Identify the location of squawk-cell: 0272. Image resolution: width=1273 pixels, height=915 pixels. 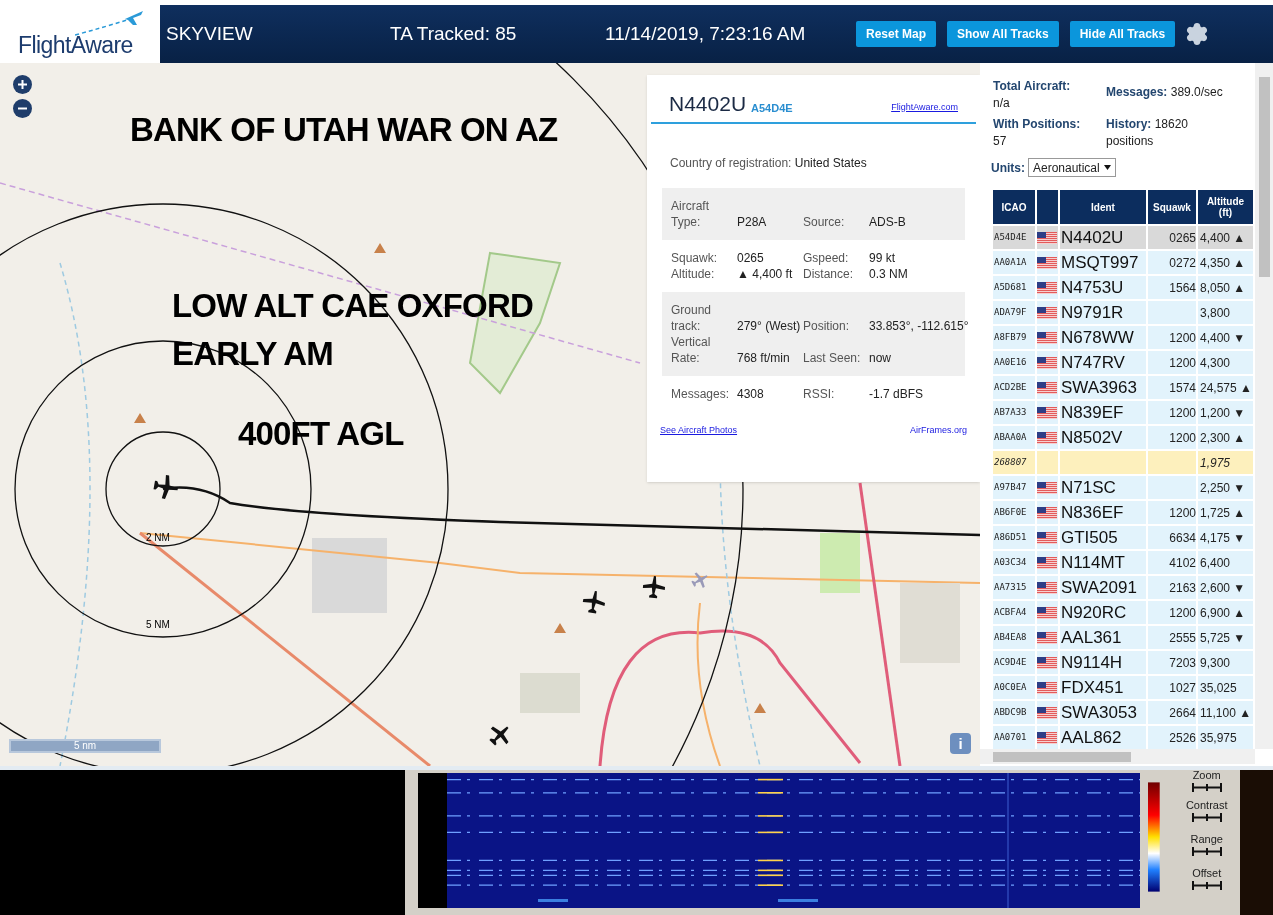
(1172, 262).